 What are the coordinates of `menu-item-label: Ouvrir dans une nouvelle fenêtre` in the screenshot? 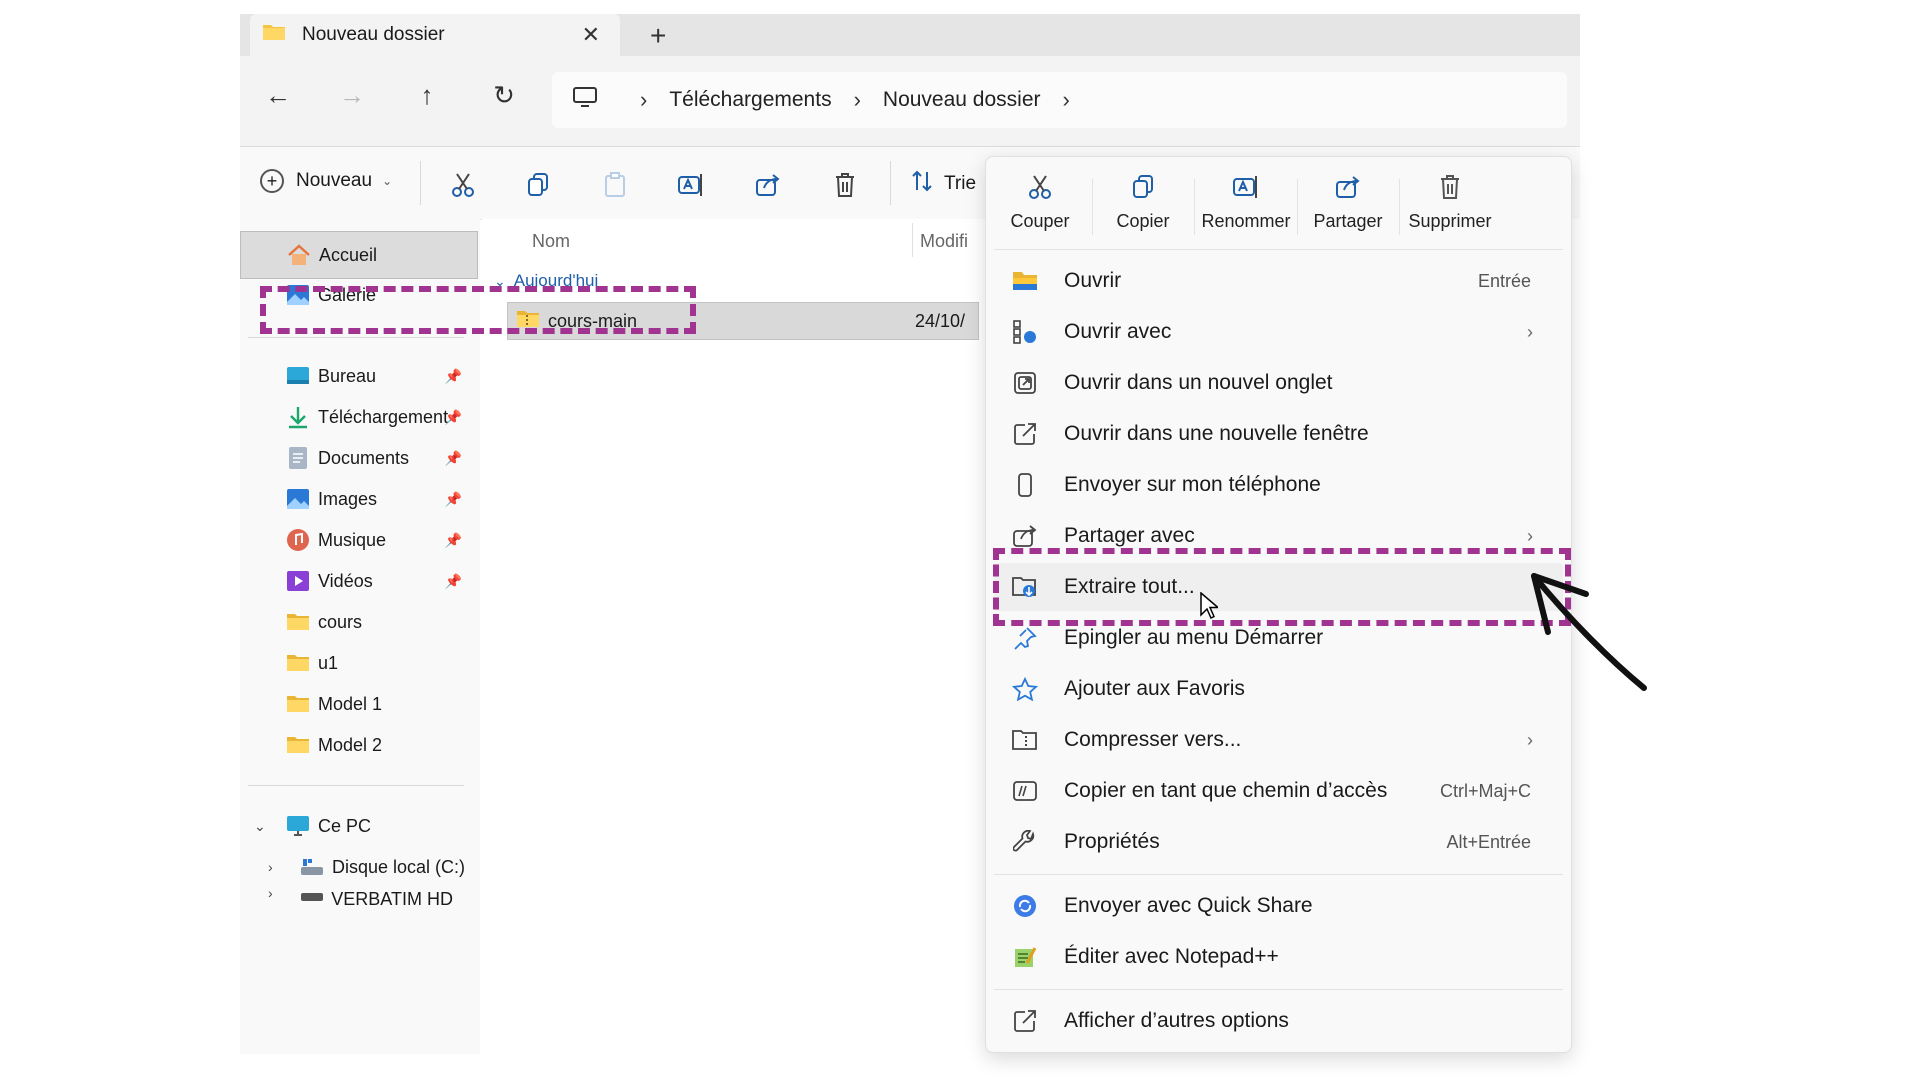 It's located at (1216, 433).